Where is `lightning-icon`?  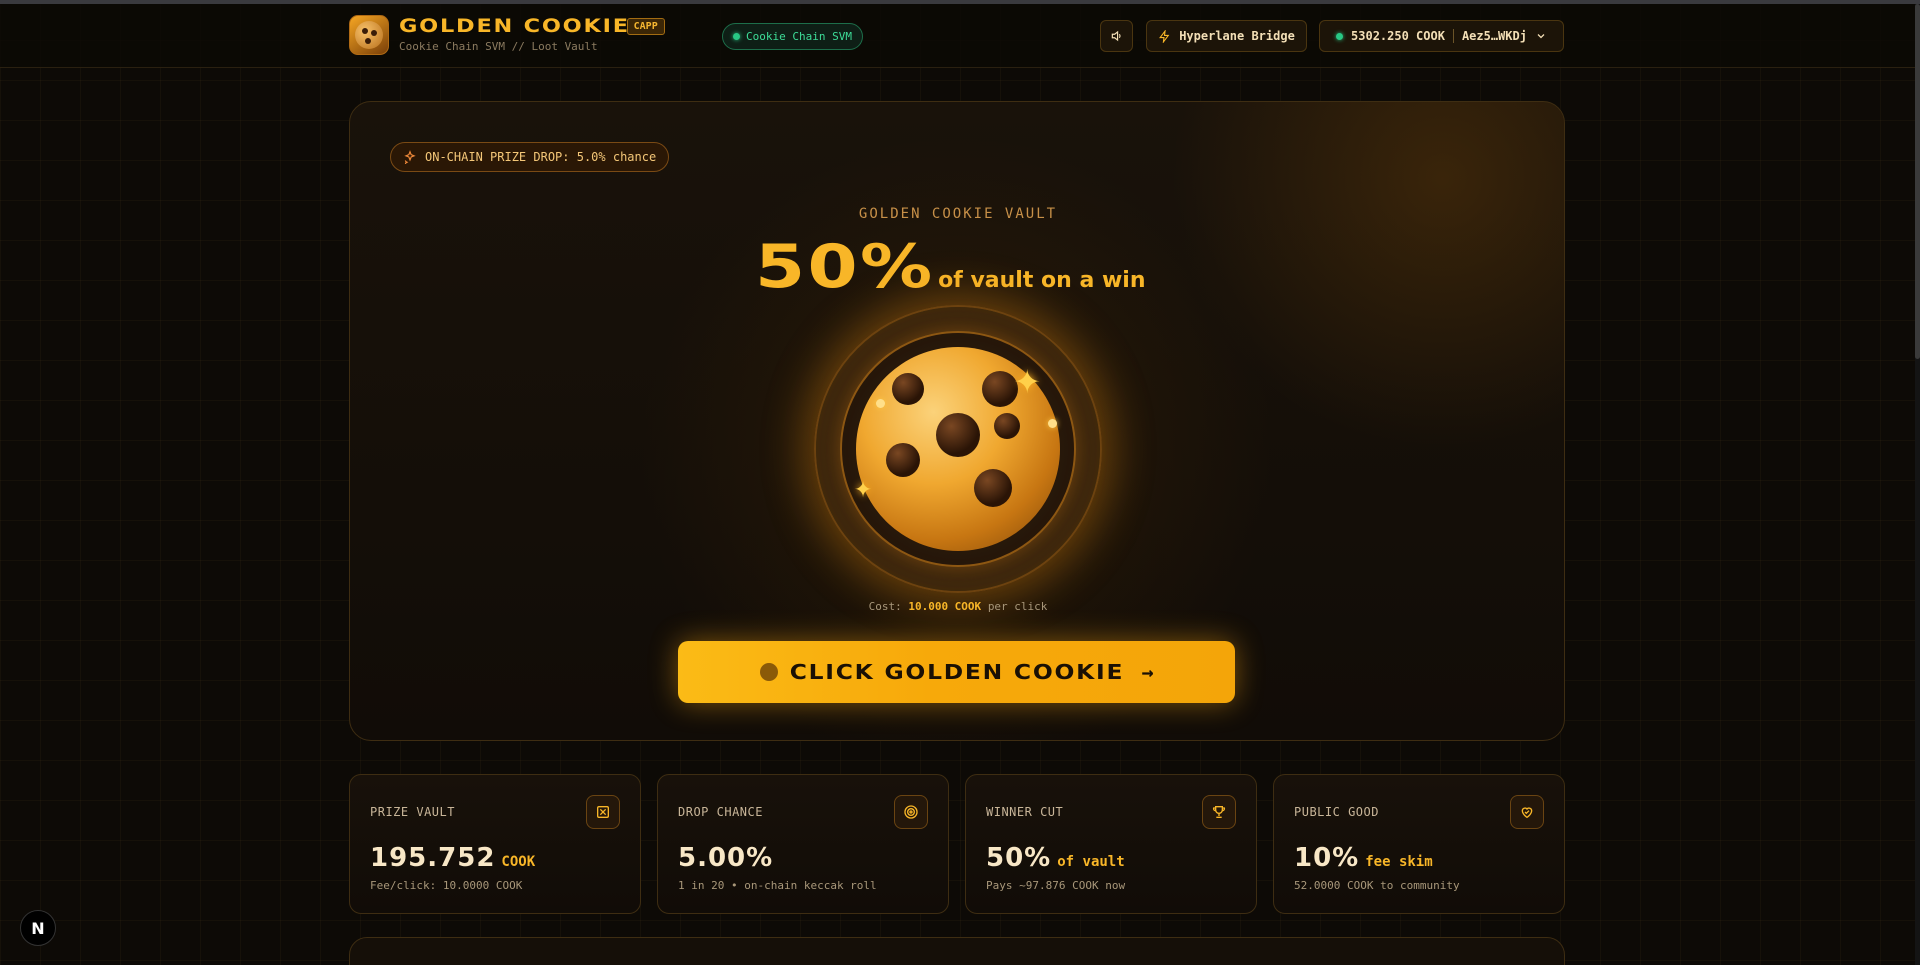 lightning-icon is located at coordinates (1164, 36).